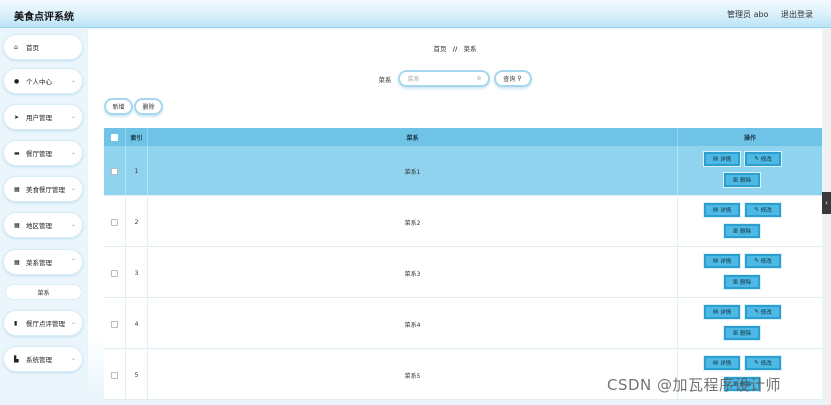 Image resolution: width=831 pixels, height=405 pixels. What do you see at coordinates (43, 47) in the screenshot?
I see `sidebar-item-home: ⌂ 首页` at bounding box center [43, 47].